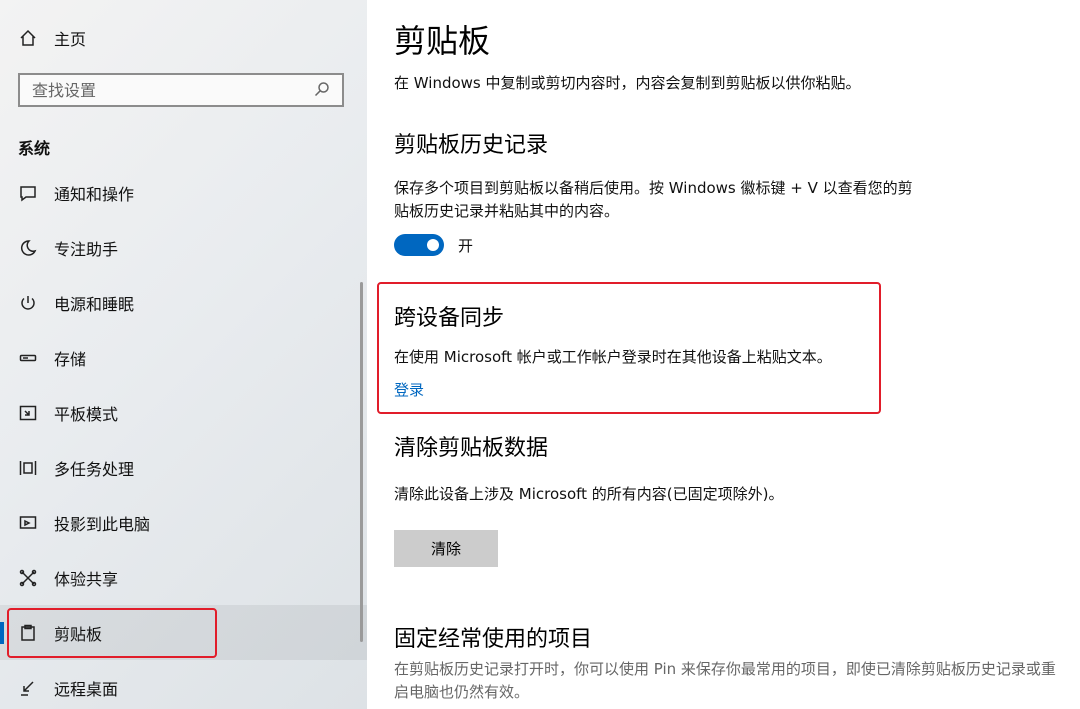 Image resolution: width=1080 pixels, height=709 pixels. Describe the element at coordinates (442, 41) in the screenshot. I see `page-title: 剪贴板` at that location.